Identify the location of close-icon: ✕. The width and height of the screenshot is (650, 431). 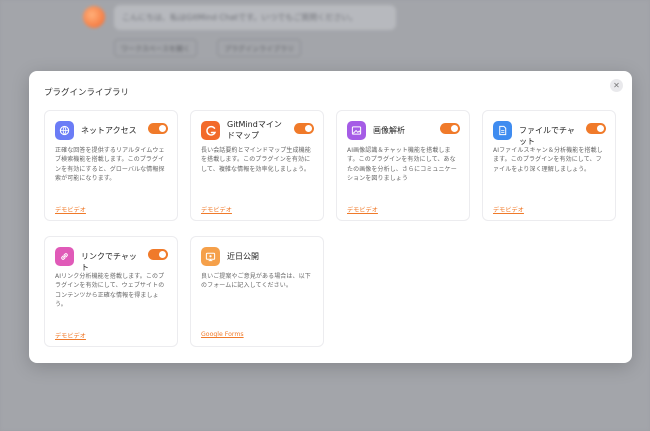
(616, 85).